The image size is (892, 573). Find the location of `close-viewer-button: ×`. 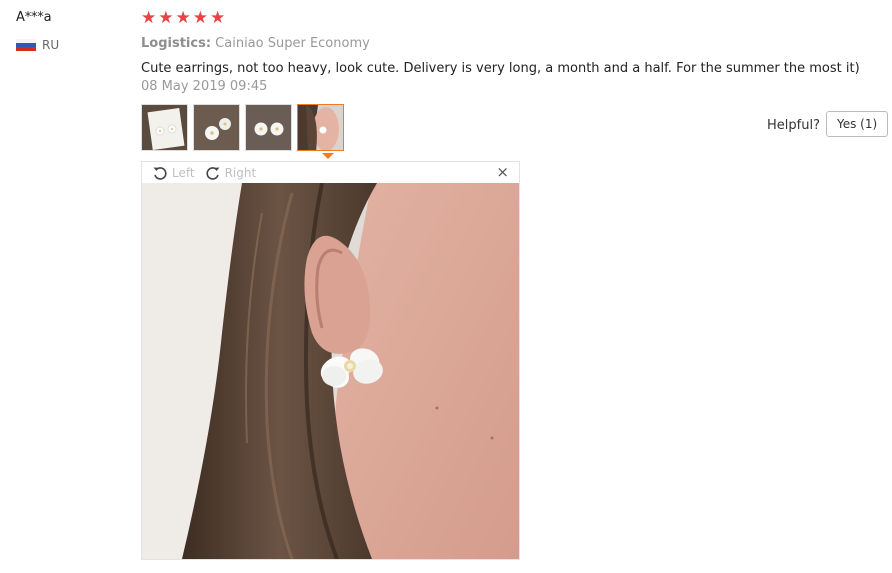

close-viewer-button: × is located at coordinates (502, 172).